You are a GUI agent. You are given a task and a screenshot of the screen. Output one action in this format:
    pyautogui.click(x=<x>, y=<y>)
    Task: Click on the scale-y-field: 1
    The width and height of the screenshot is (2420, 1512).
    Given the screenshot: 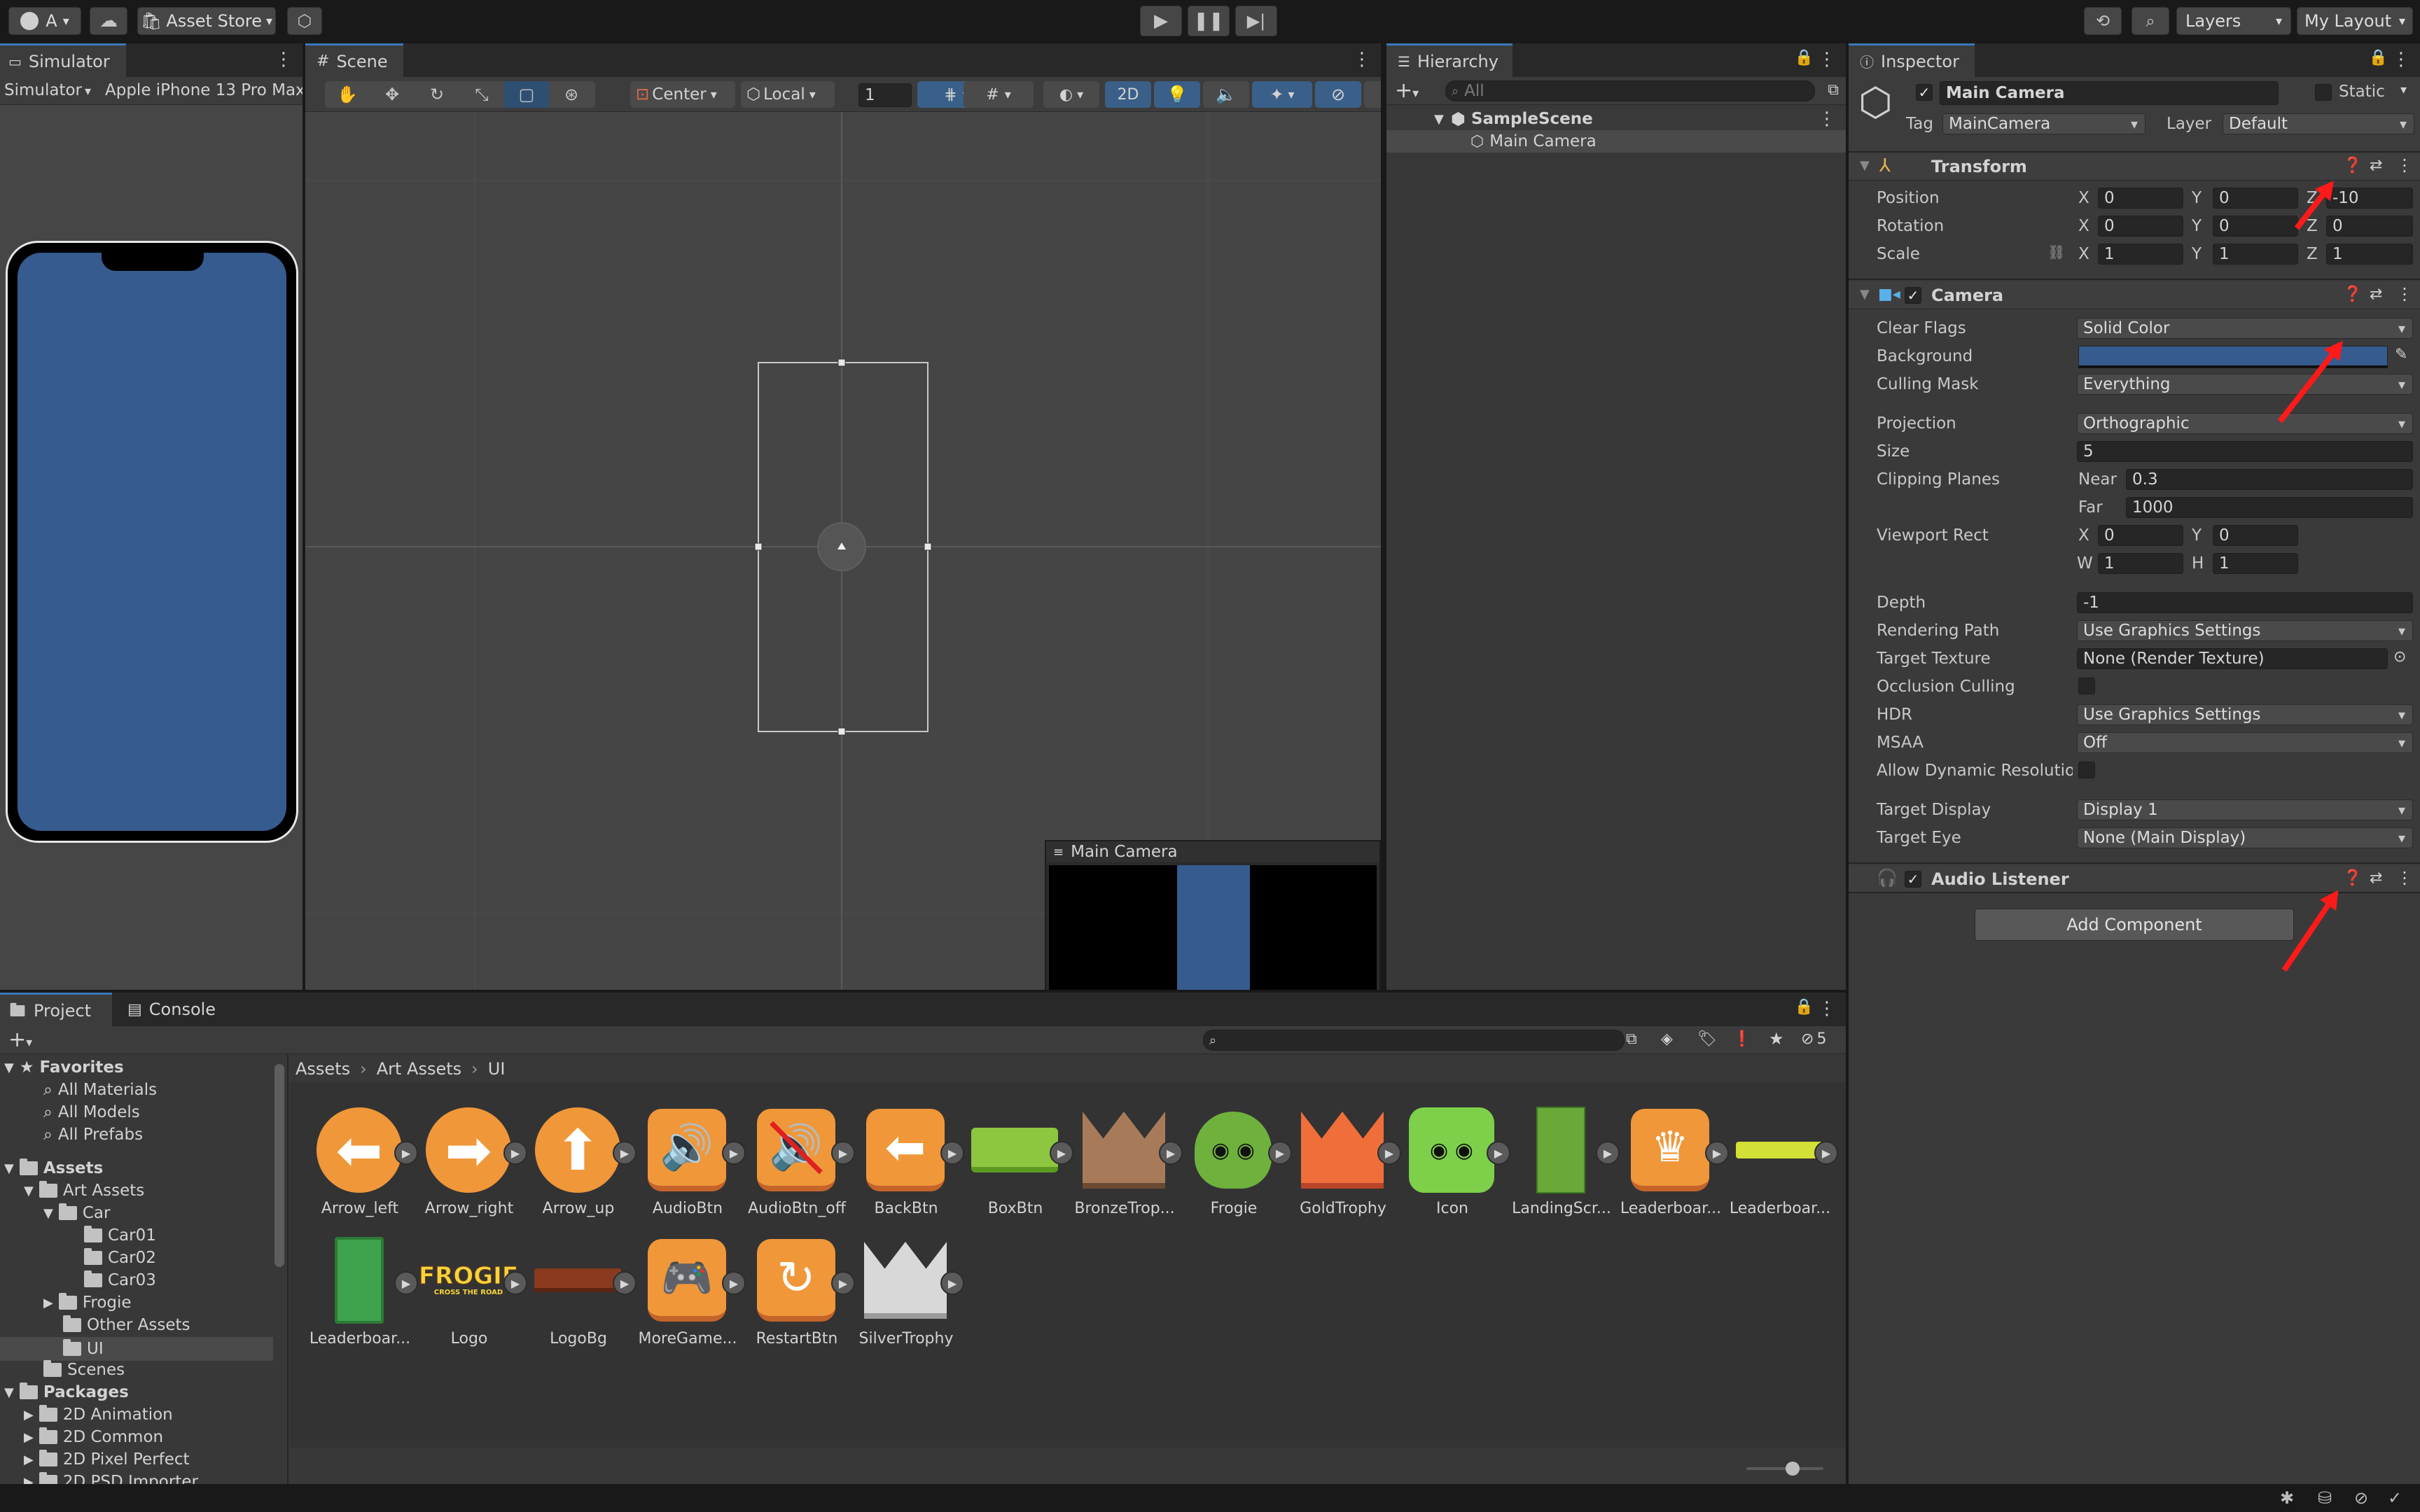 What is the action you would take?
    pyautogui.click(x=2255, y=254)
    